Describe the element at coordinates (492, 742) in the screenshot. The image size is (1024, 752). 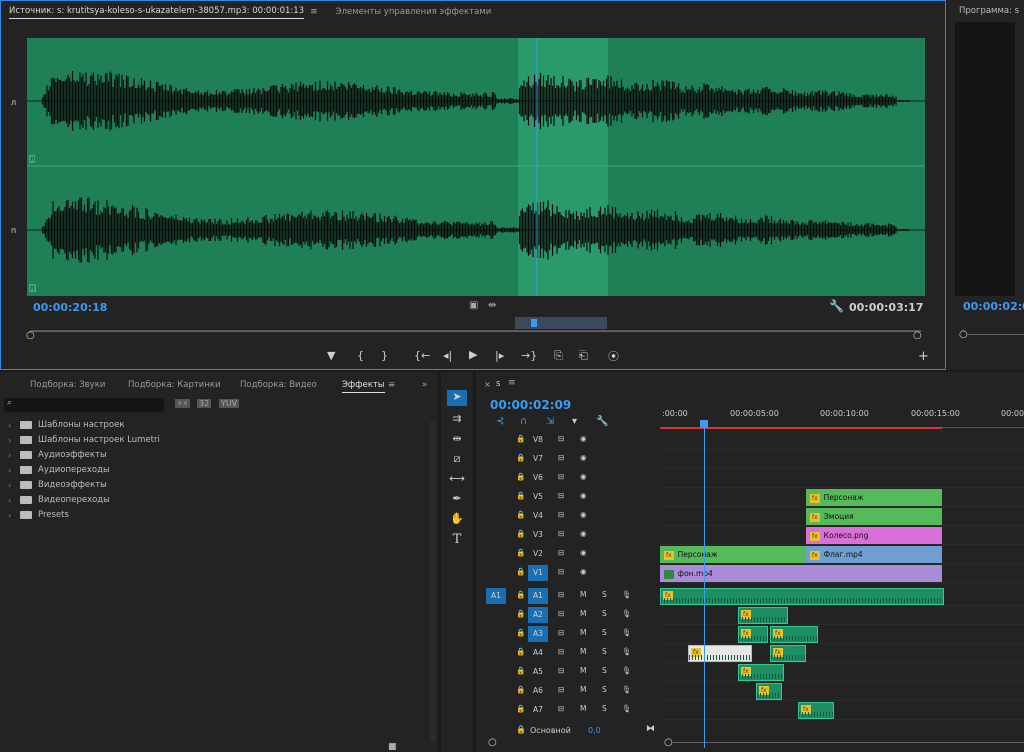
I see `zoom-handle-left: ○` at that location.